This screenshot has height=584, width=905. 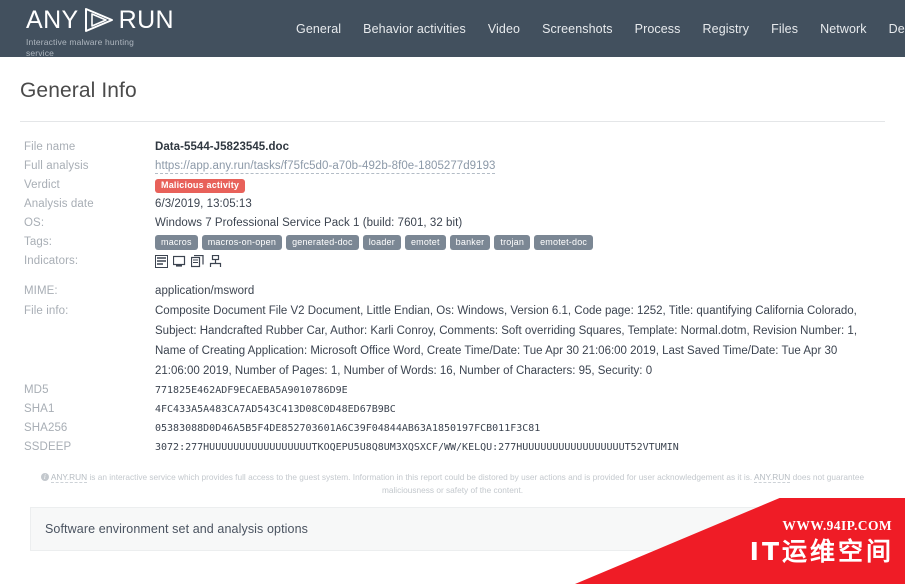 What do you see at coordinates (425, 242) in the screenshot?
I see `tag-emotet: emotet` at bounding box center [425, 242].